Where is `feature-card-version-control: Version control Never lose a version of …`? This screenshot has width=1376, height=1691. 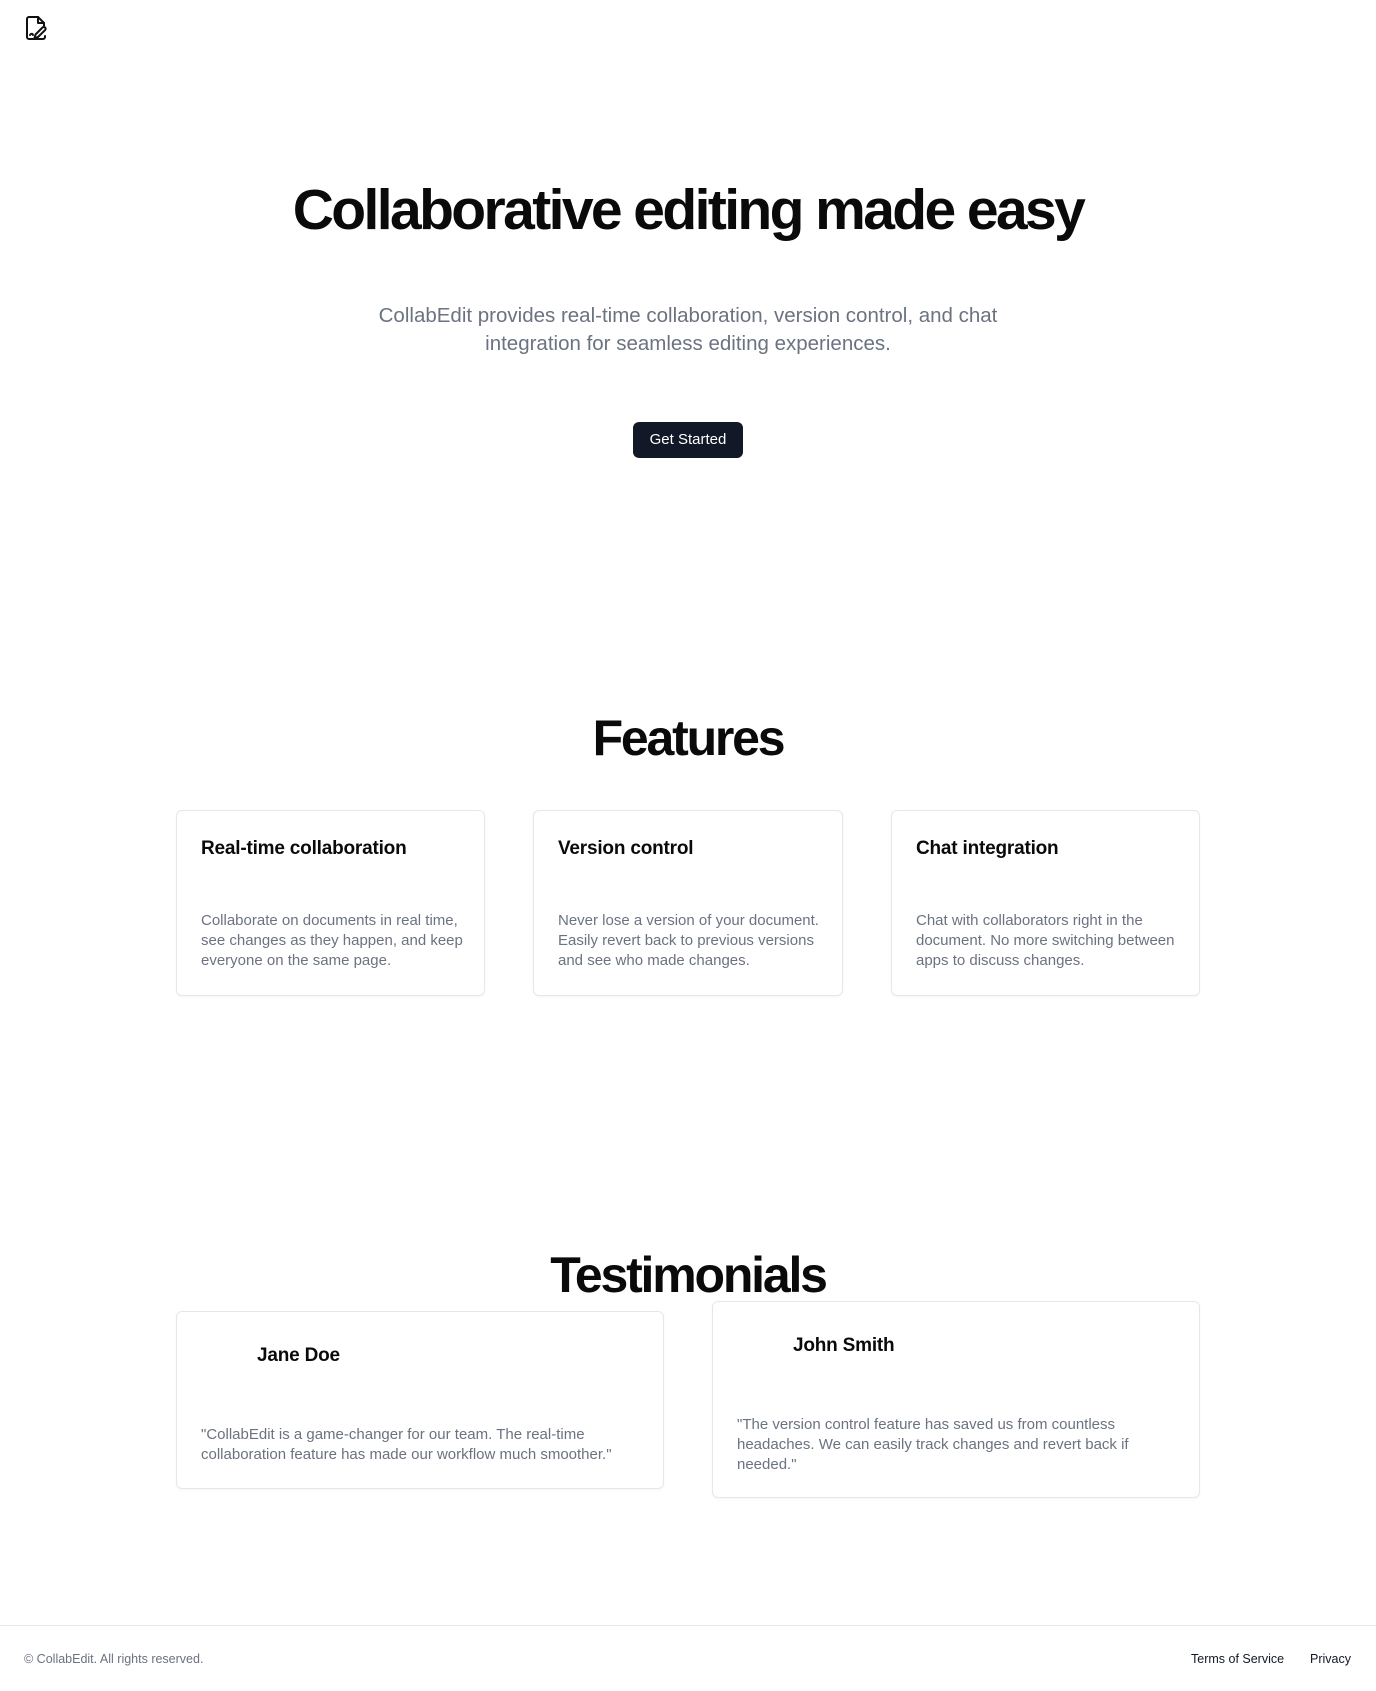 feature-card-version-control: Version control Never lose a version of … is located at coordinates (688, 903).